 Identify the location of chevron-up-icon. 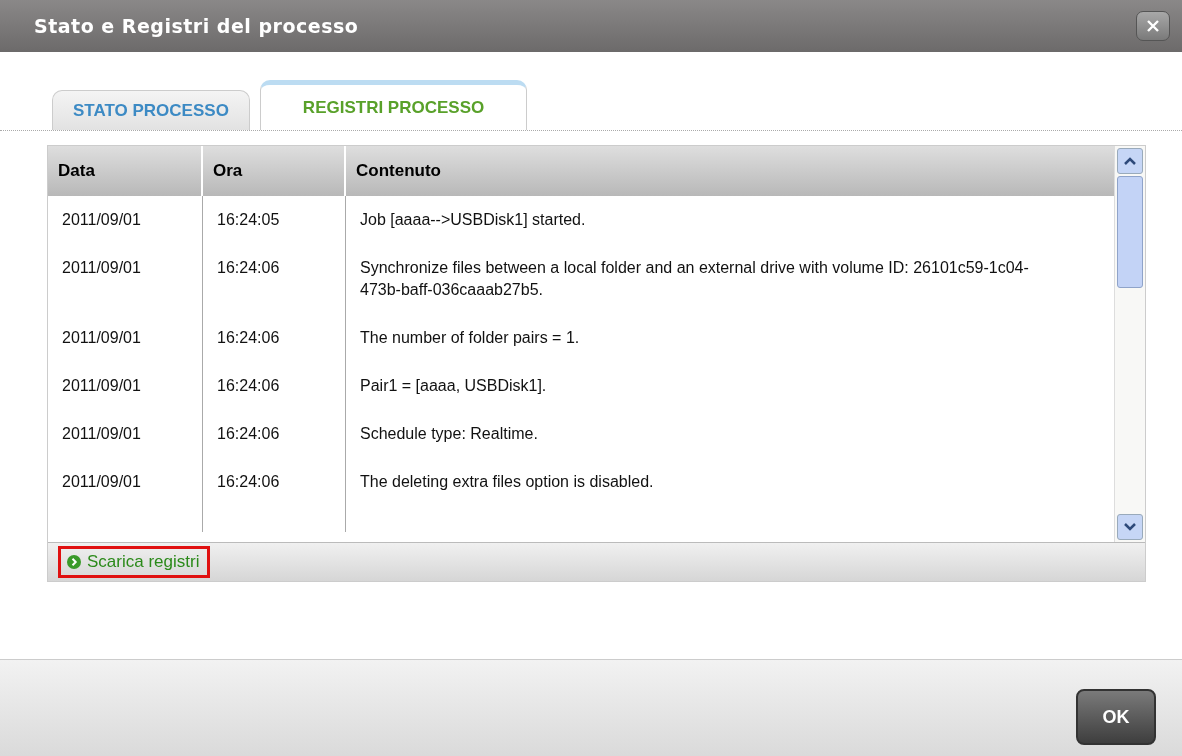
(1130, 161).